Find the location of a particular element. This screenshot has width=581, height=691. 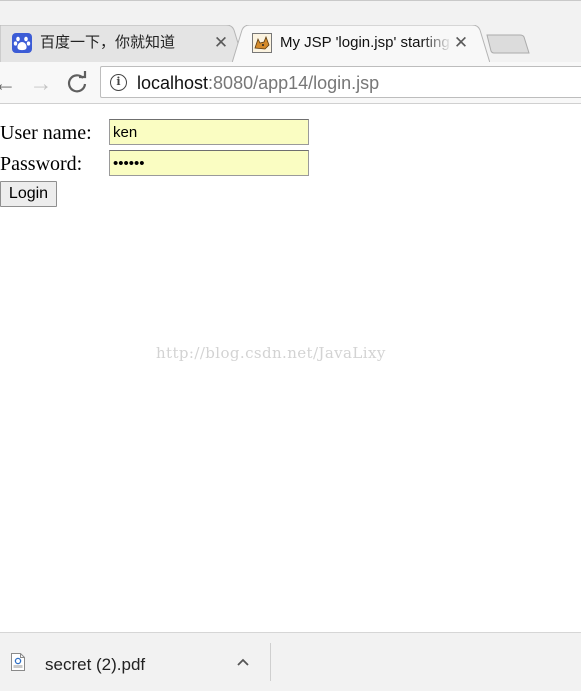

login-button: Login is located at coordinates (28, 194).